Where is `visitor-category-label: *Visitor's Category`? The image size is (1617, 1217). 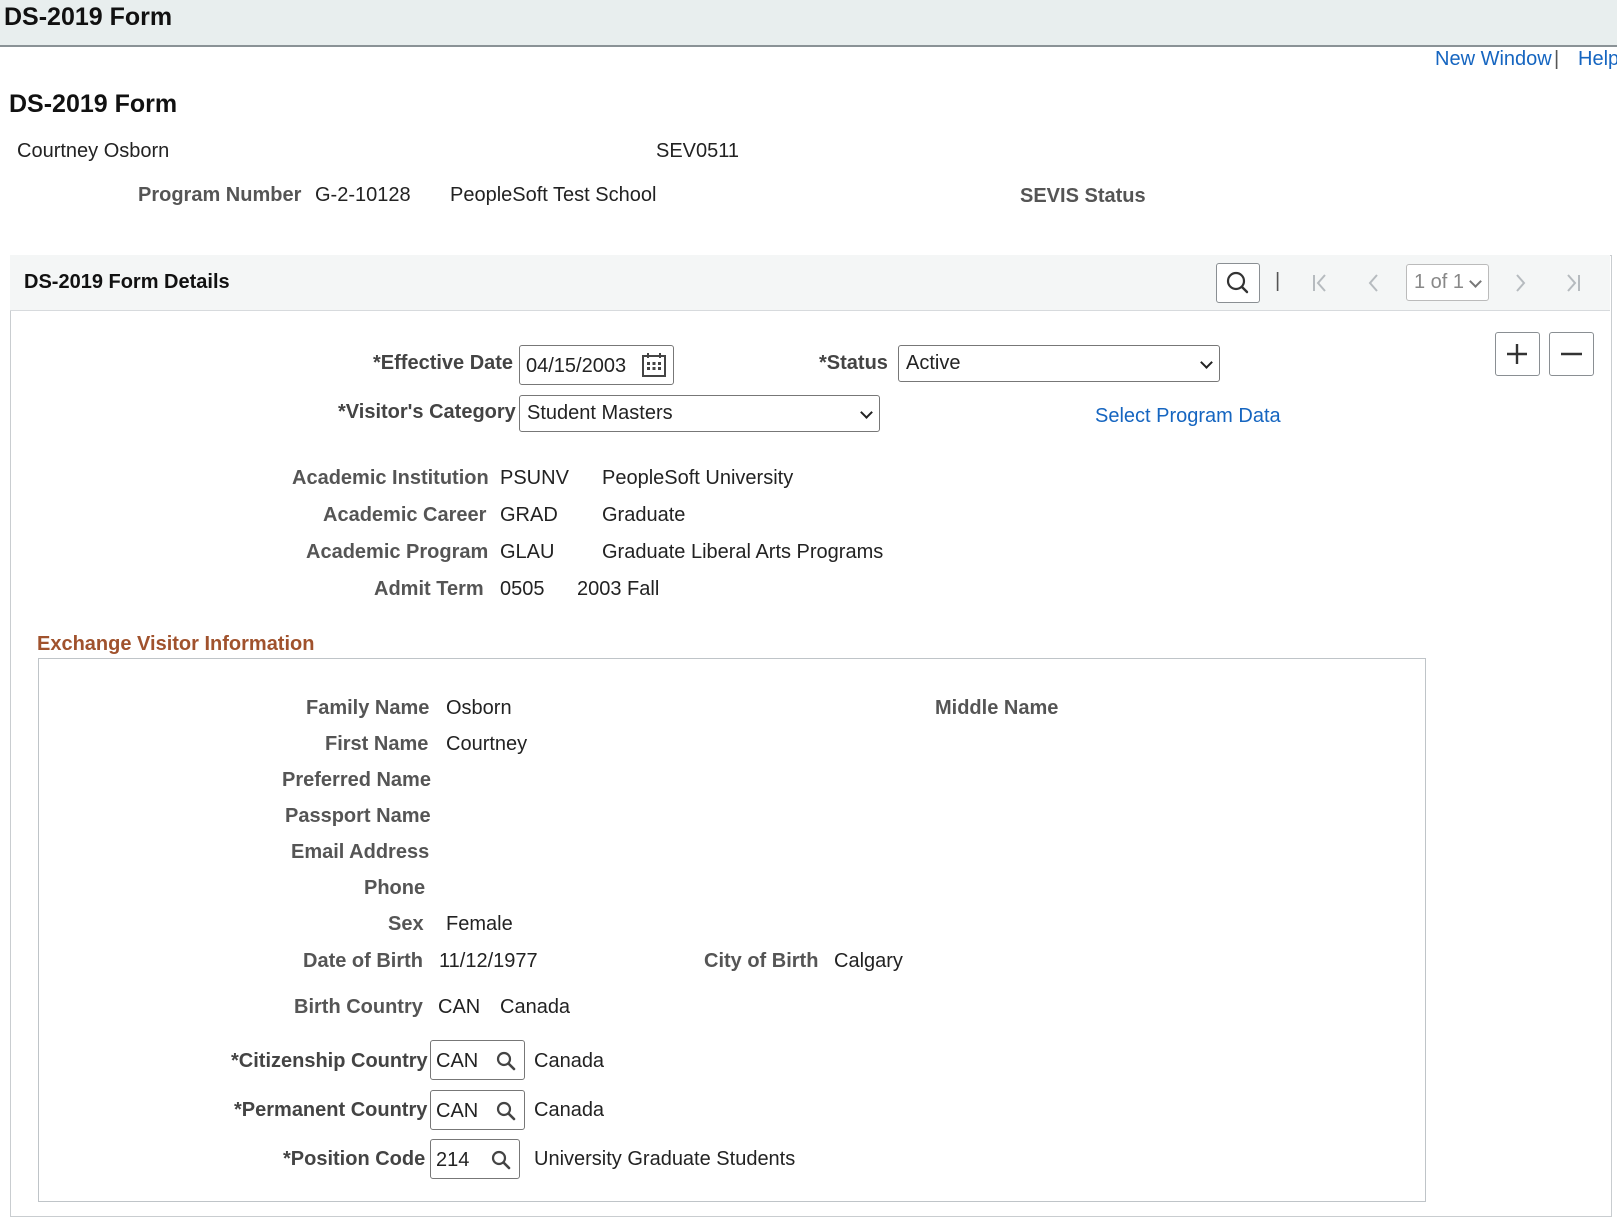
visitor-category-label: *Visitor's Category is located at coordinates (427, 412).